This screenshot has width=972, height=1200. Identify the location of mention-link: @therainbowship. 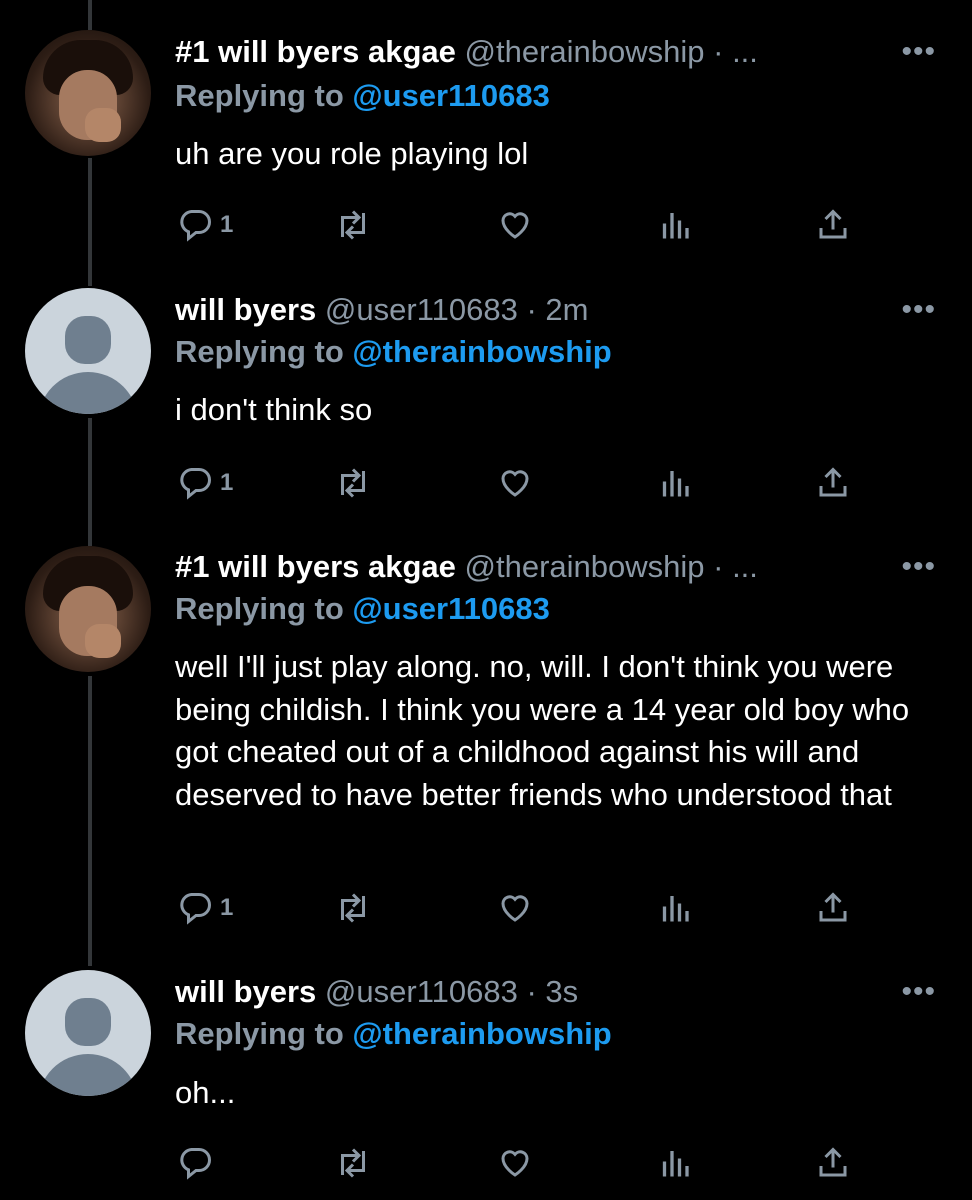
(481, 1033).